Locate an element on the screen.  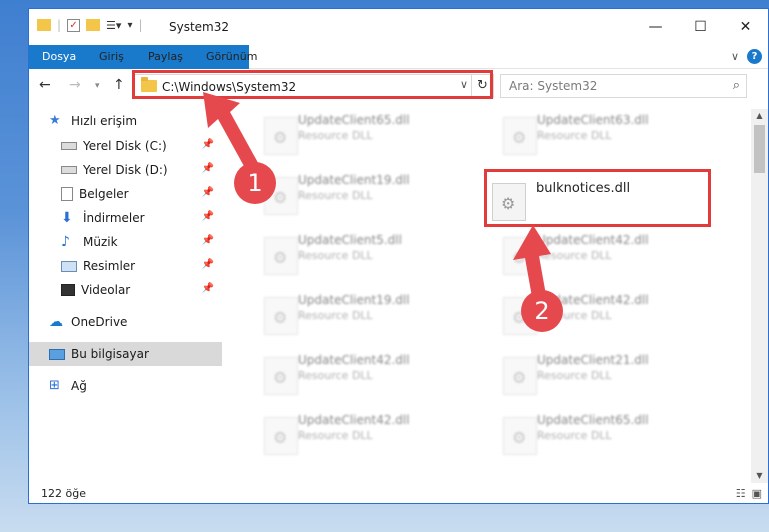
step-badge-1: 1 is located at coordinates (255, 183).